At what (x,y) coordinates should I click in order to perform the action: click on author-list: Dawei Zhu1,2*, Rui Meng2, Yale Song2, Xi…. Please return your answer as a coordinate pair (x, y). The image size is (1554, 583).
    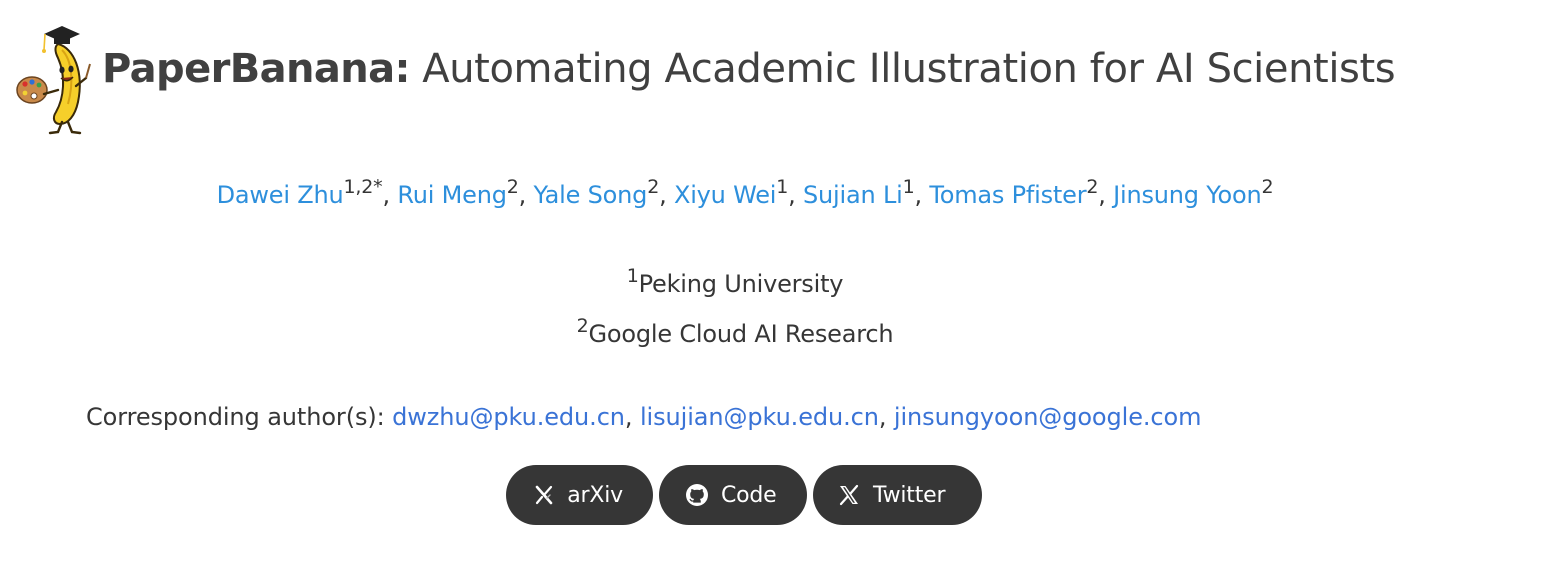
    Looking at the image, I should click on (745, 195).